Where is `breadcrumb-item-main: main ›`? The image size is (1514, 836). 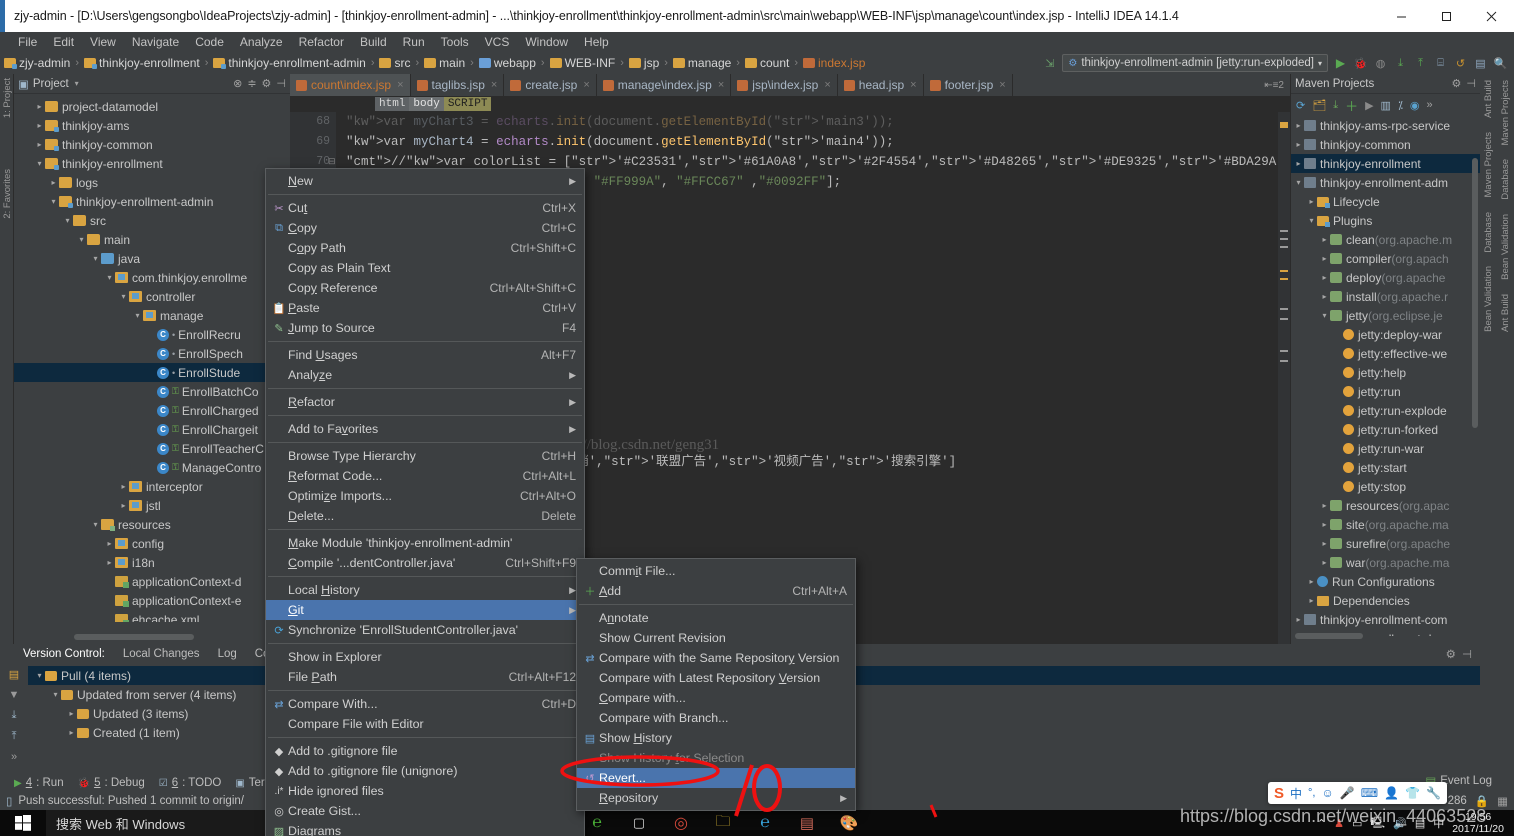 breadcrumb-item-main: main › is located at coordinates (451, 63).